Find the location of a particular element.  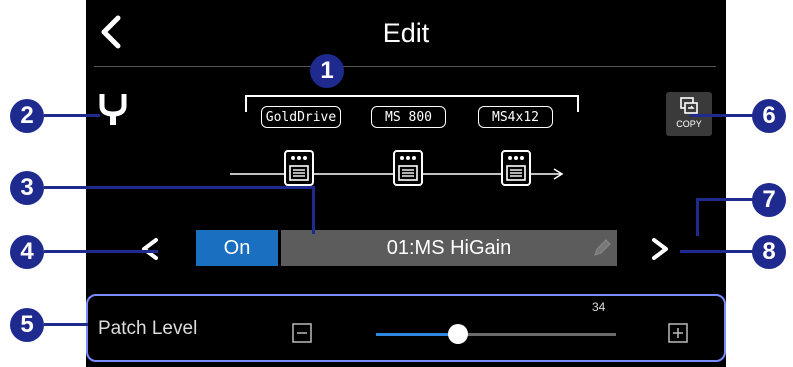

effect-chain: GoldDrive MS 800 MS4x12 is located at coordinates (401, 144).